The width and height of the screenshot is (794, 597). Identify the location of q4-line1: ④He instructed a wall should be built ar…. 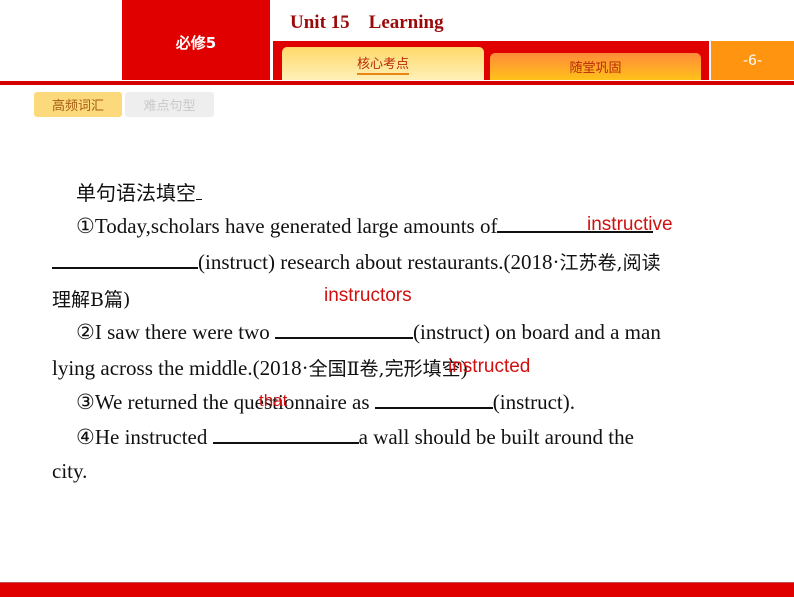
(355, 437).